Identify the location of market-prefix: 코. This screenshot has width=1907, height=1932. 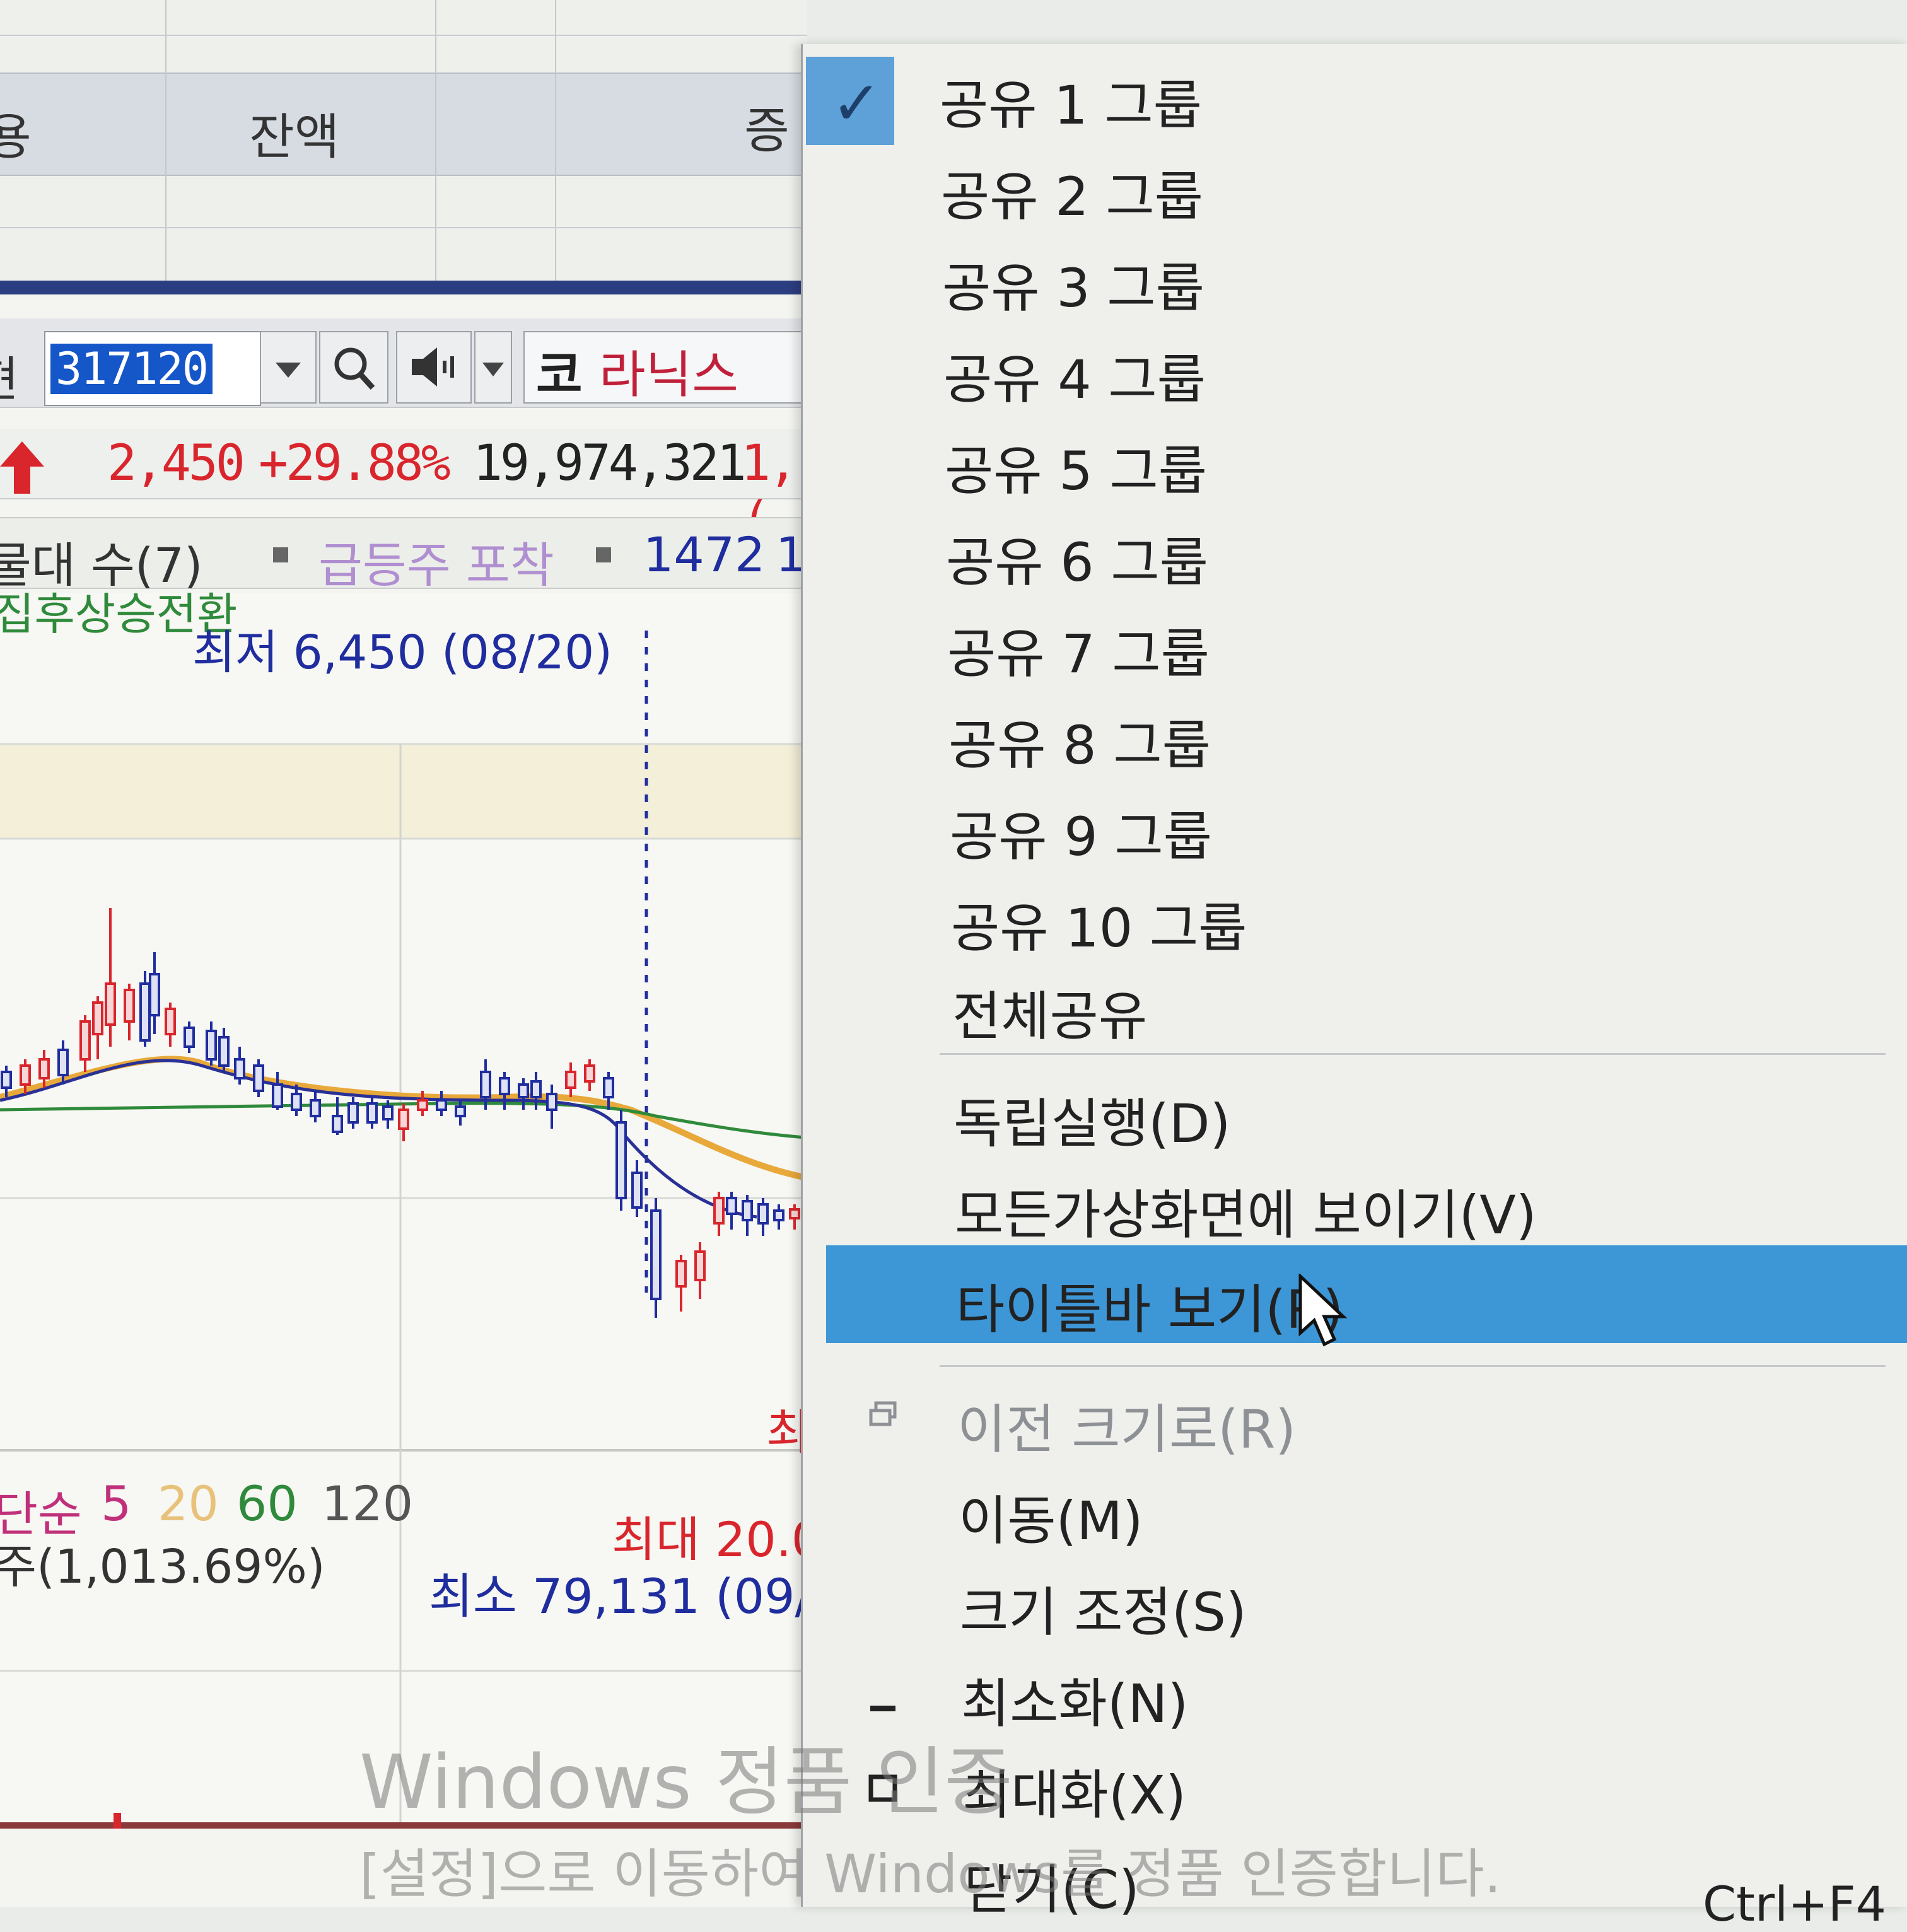
(559, 375).